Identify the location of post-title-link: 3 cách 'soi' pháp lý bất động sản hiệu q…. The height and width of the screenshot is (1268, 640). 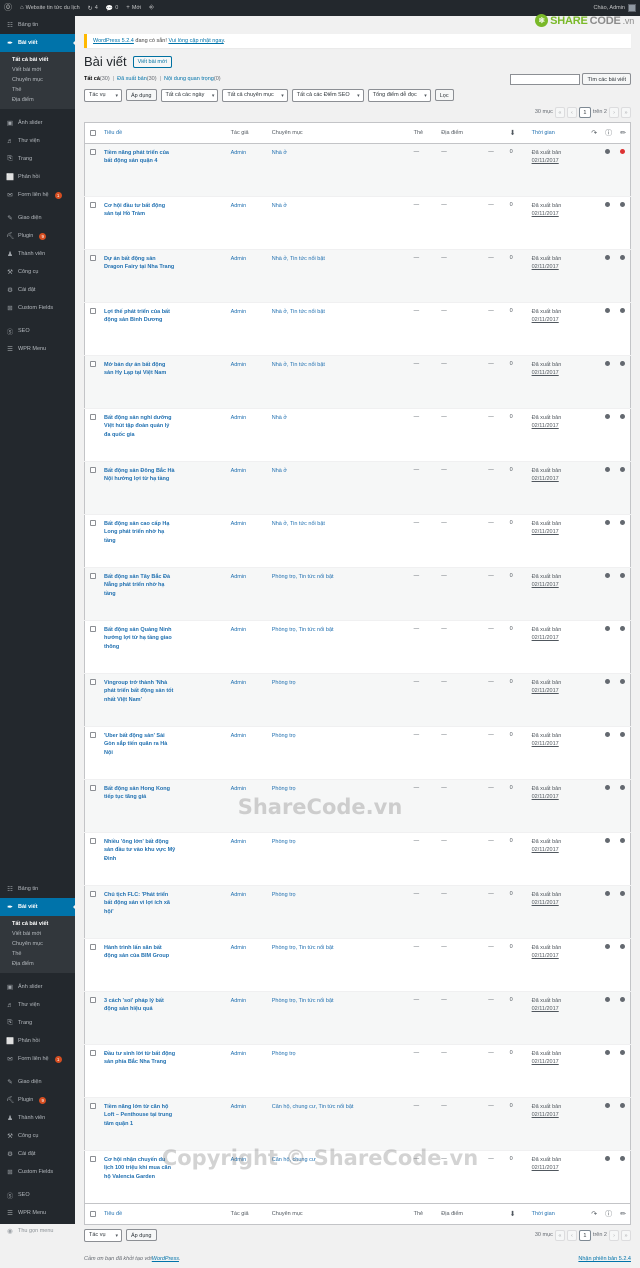
(140, 1005).